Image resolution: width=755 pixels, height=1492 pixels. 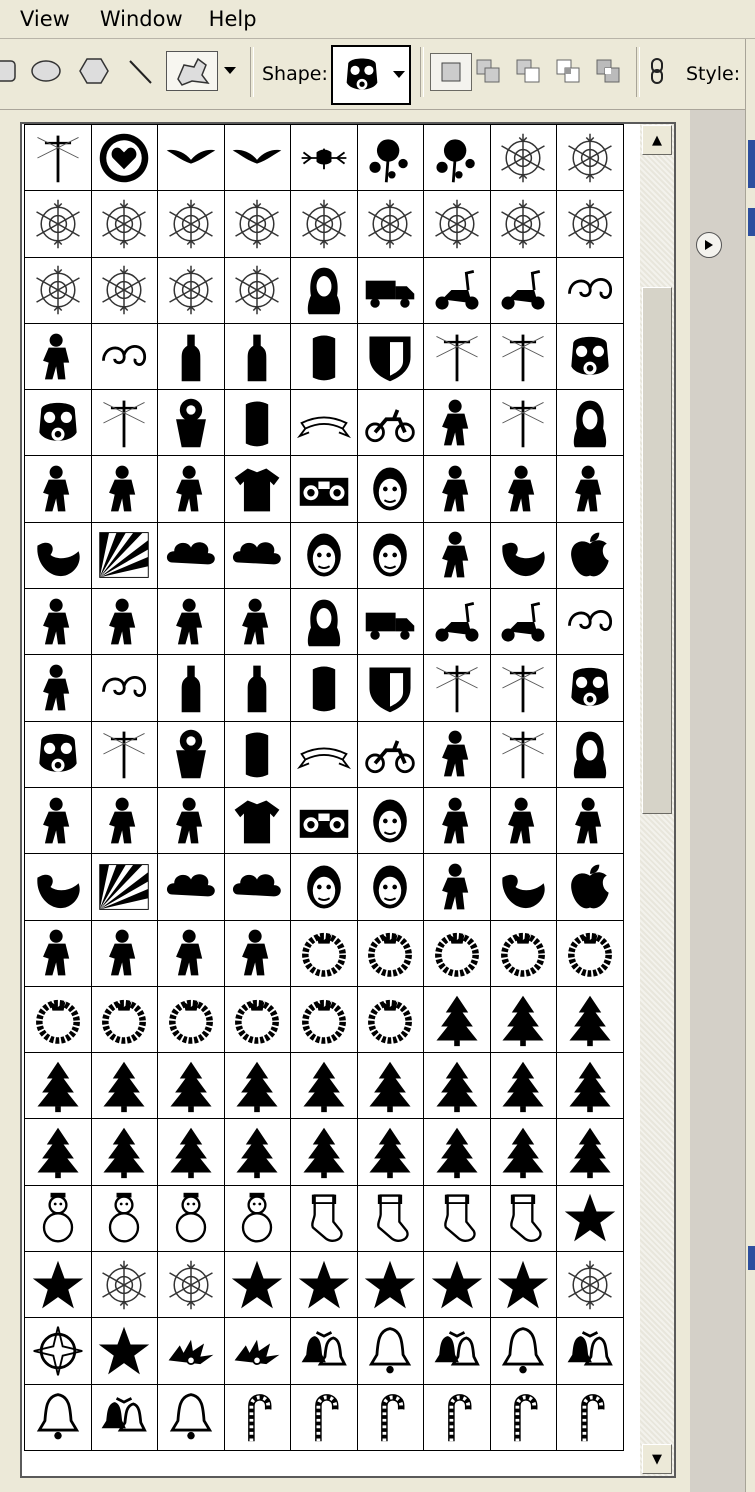 I want to click on link-icon, so click(x=657, y=71).